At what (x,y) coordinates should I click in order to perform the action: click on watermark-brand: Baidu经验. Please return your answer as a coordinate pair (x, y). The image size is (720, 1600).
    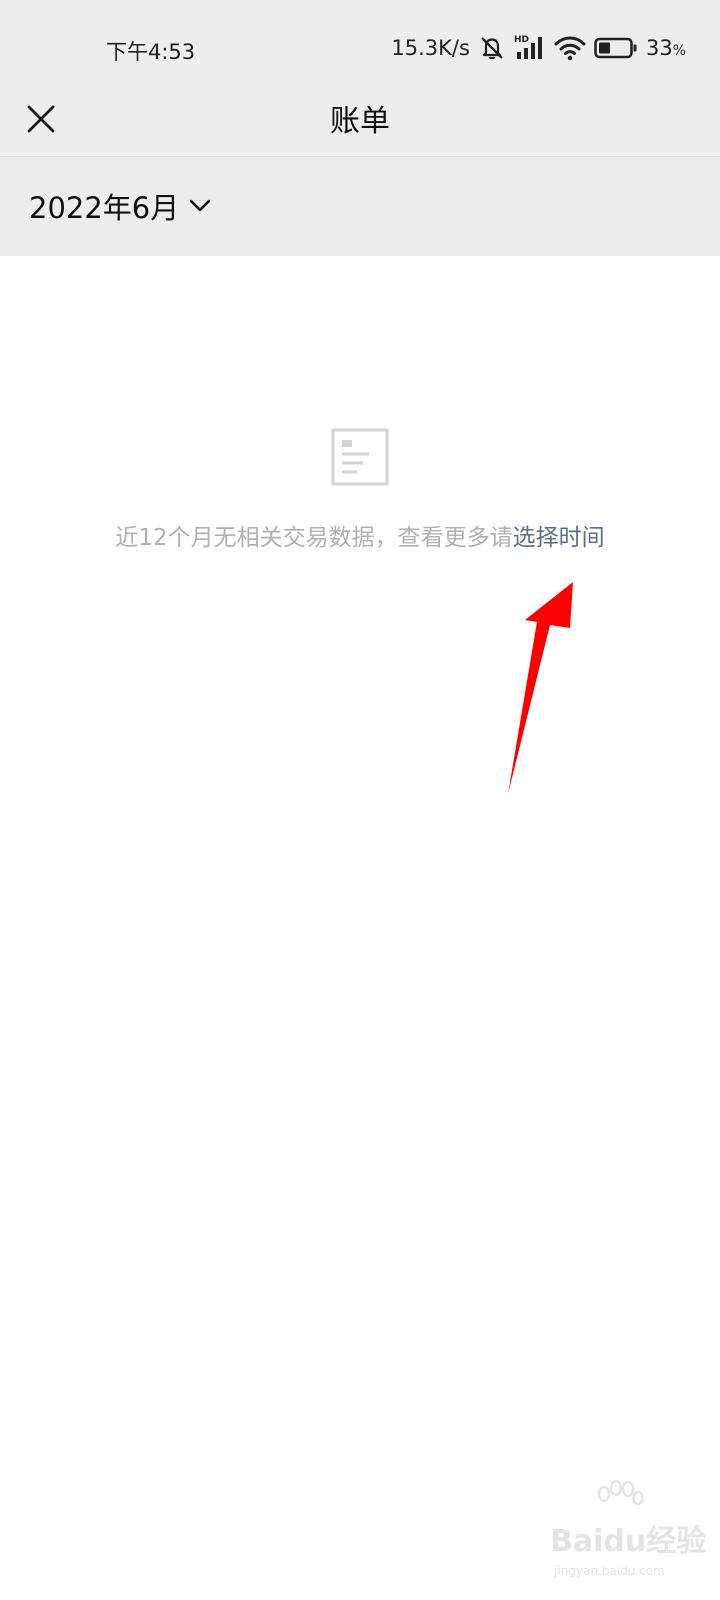
    Looking at the image, I should click on (628, 1541).